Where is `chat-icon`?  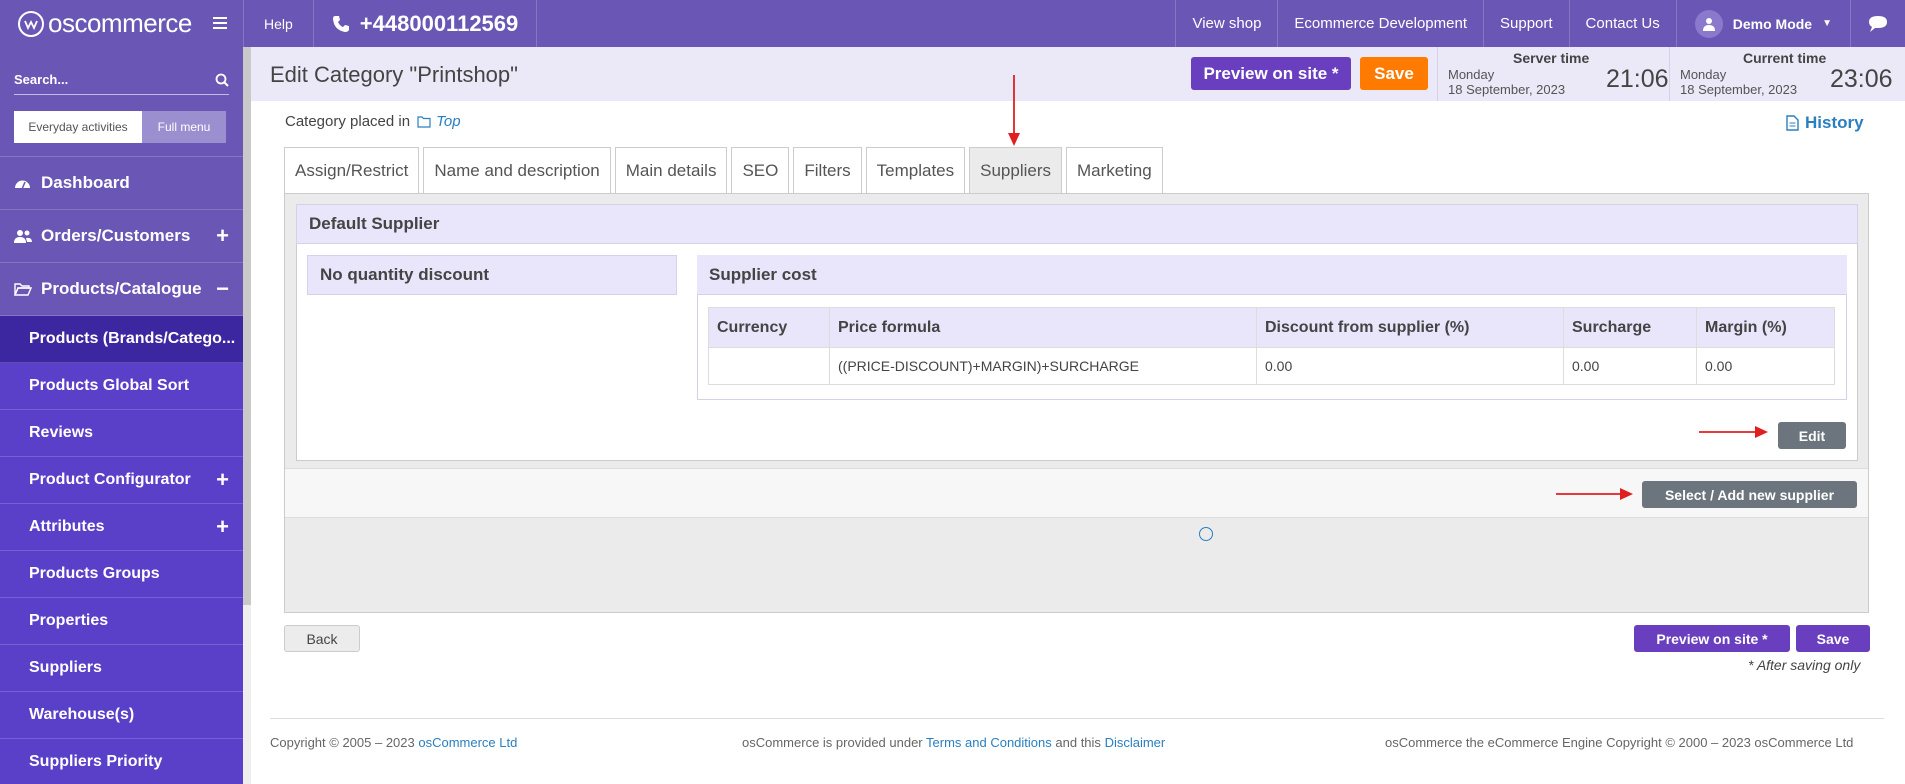
chat-icon is located at coordinates (1877, 23).